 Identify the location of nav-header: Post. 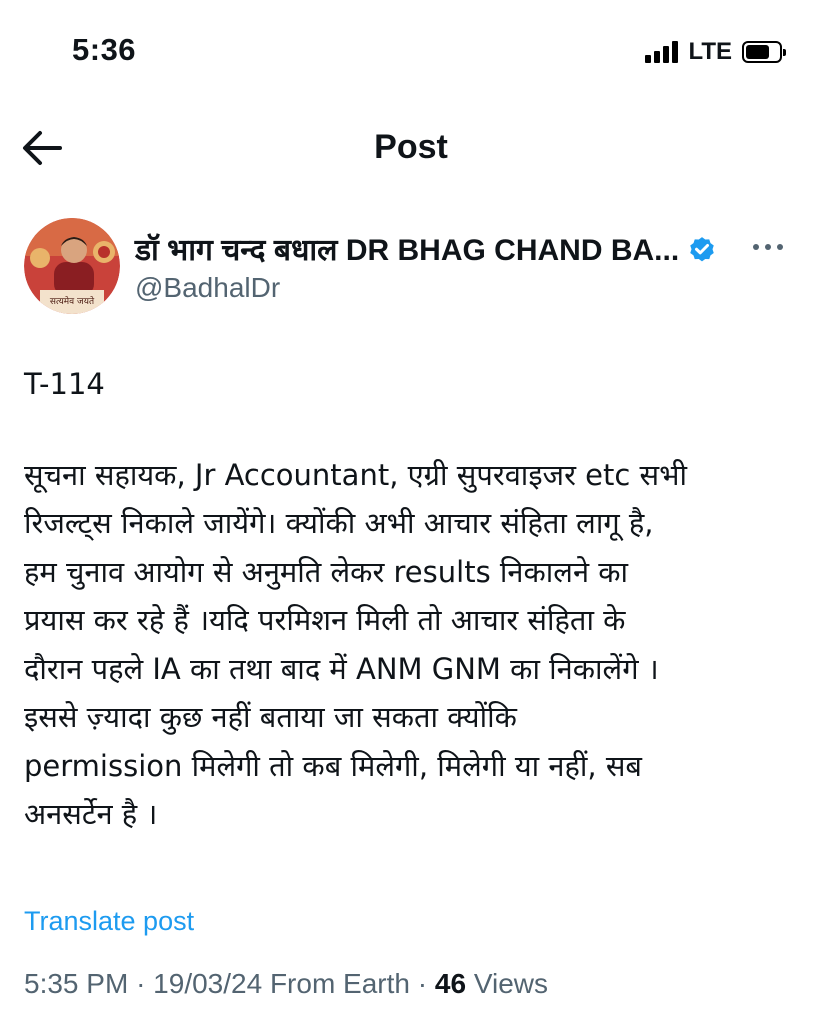
(411, 148).